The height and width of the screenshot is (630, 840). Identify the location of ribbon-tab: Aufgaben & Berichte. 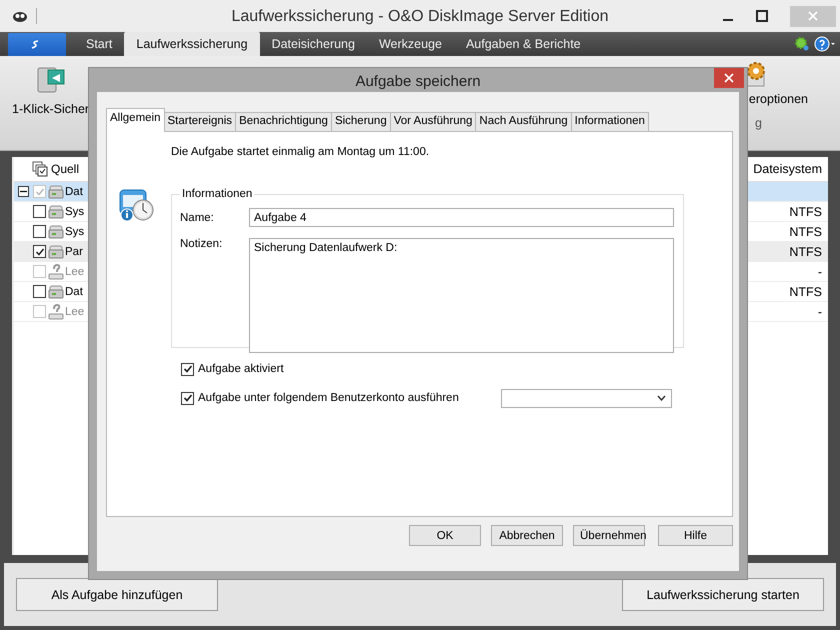
(523, 44).